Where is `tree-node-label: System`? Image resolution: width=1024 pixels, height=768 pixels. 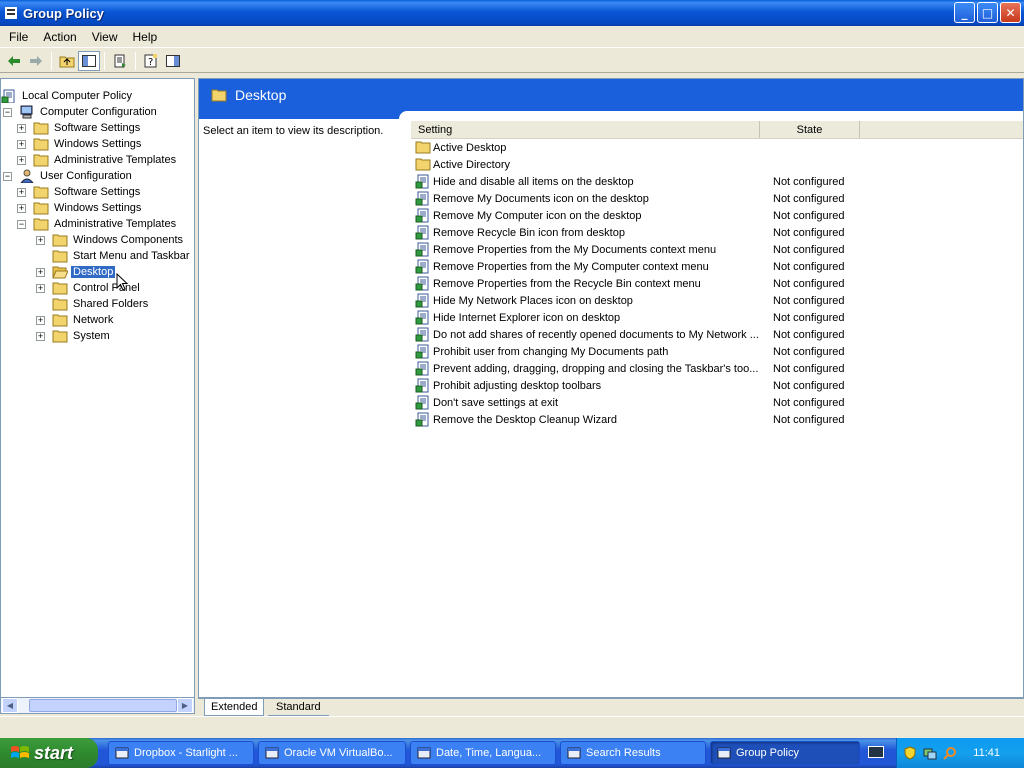
tree-node-label: System is located at coordinates (91, 336).